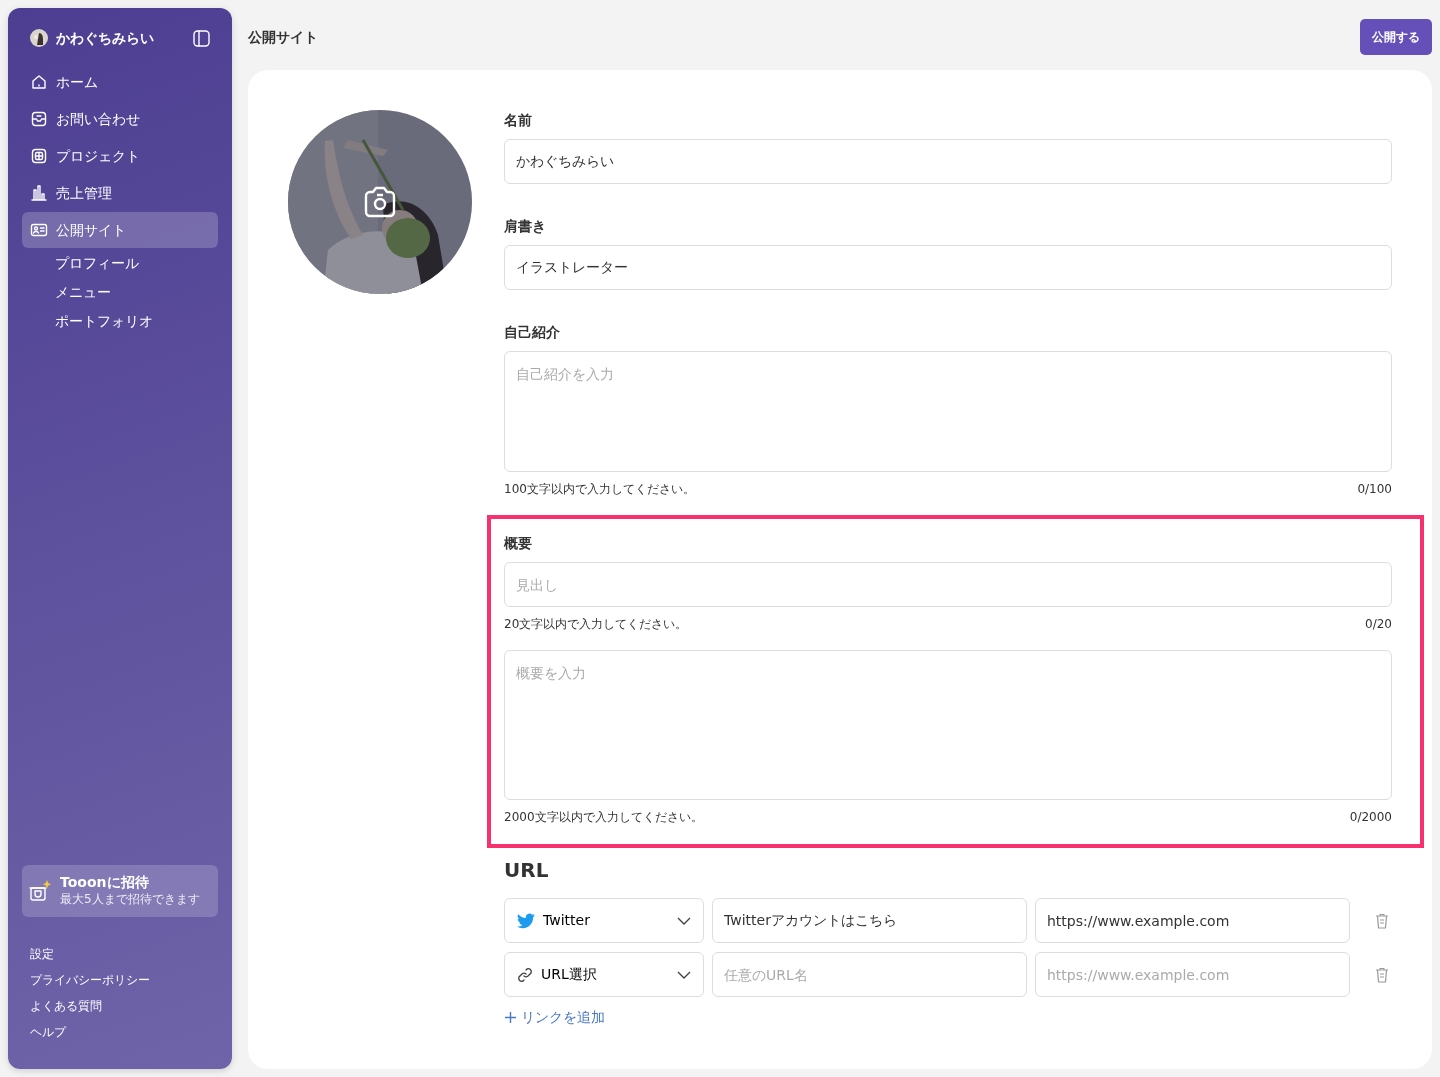 Image resolution: width=1440 pixels, height=1077 pixels. Describe the element at coordinates (1370, 817) in the screenshot. I see `char-counter: 0/2000` at that location.